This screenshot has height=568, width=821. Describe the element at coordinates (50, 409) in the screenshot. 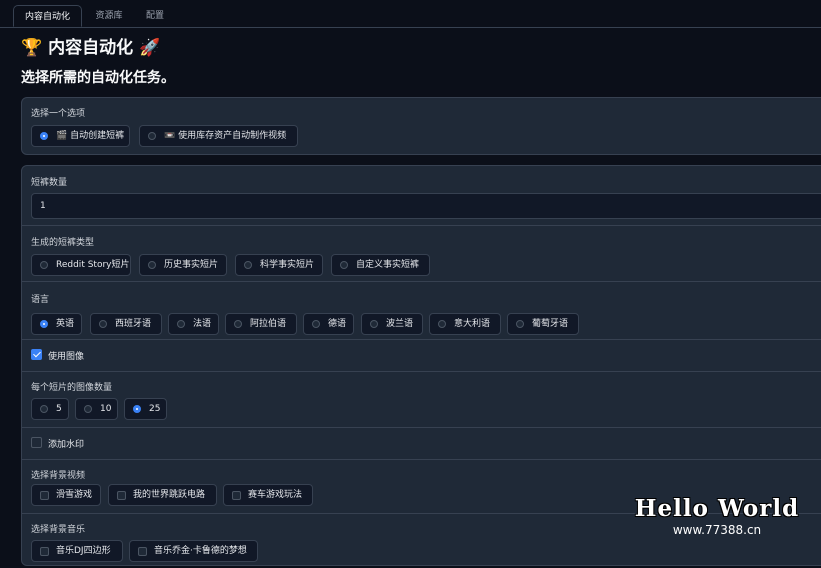

I see `images-option-5: 5` at that location.